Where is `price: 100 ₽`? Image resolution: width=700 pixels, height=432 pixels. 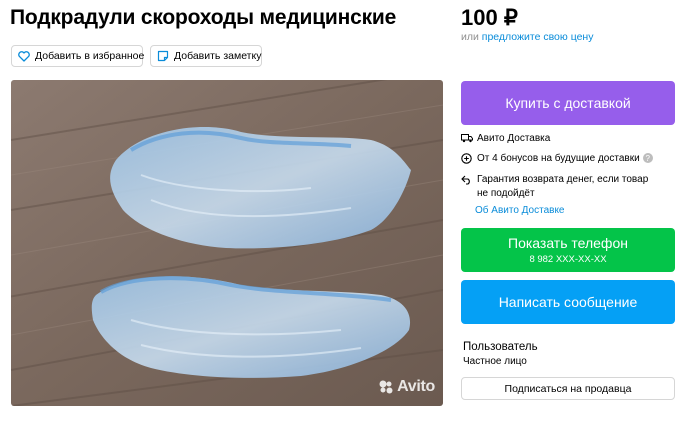
price: 100 ₽ is located at coordinates (489, 17).